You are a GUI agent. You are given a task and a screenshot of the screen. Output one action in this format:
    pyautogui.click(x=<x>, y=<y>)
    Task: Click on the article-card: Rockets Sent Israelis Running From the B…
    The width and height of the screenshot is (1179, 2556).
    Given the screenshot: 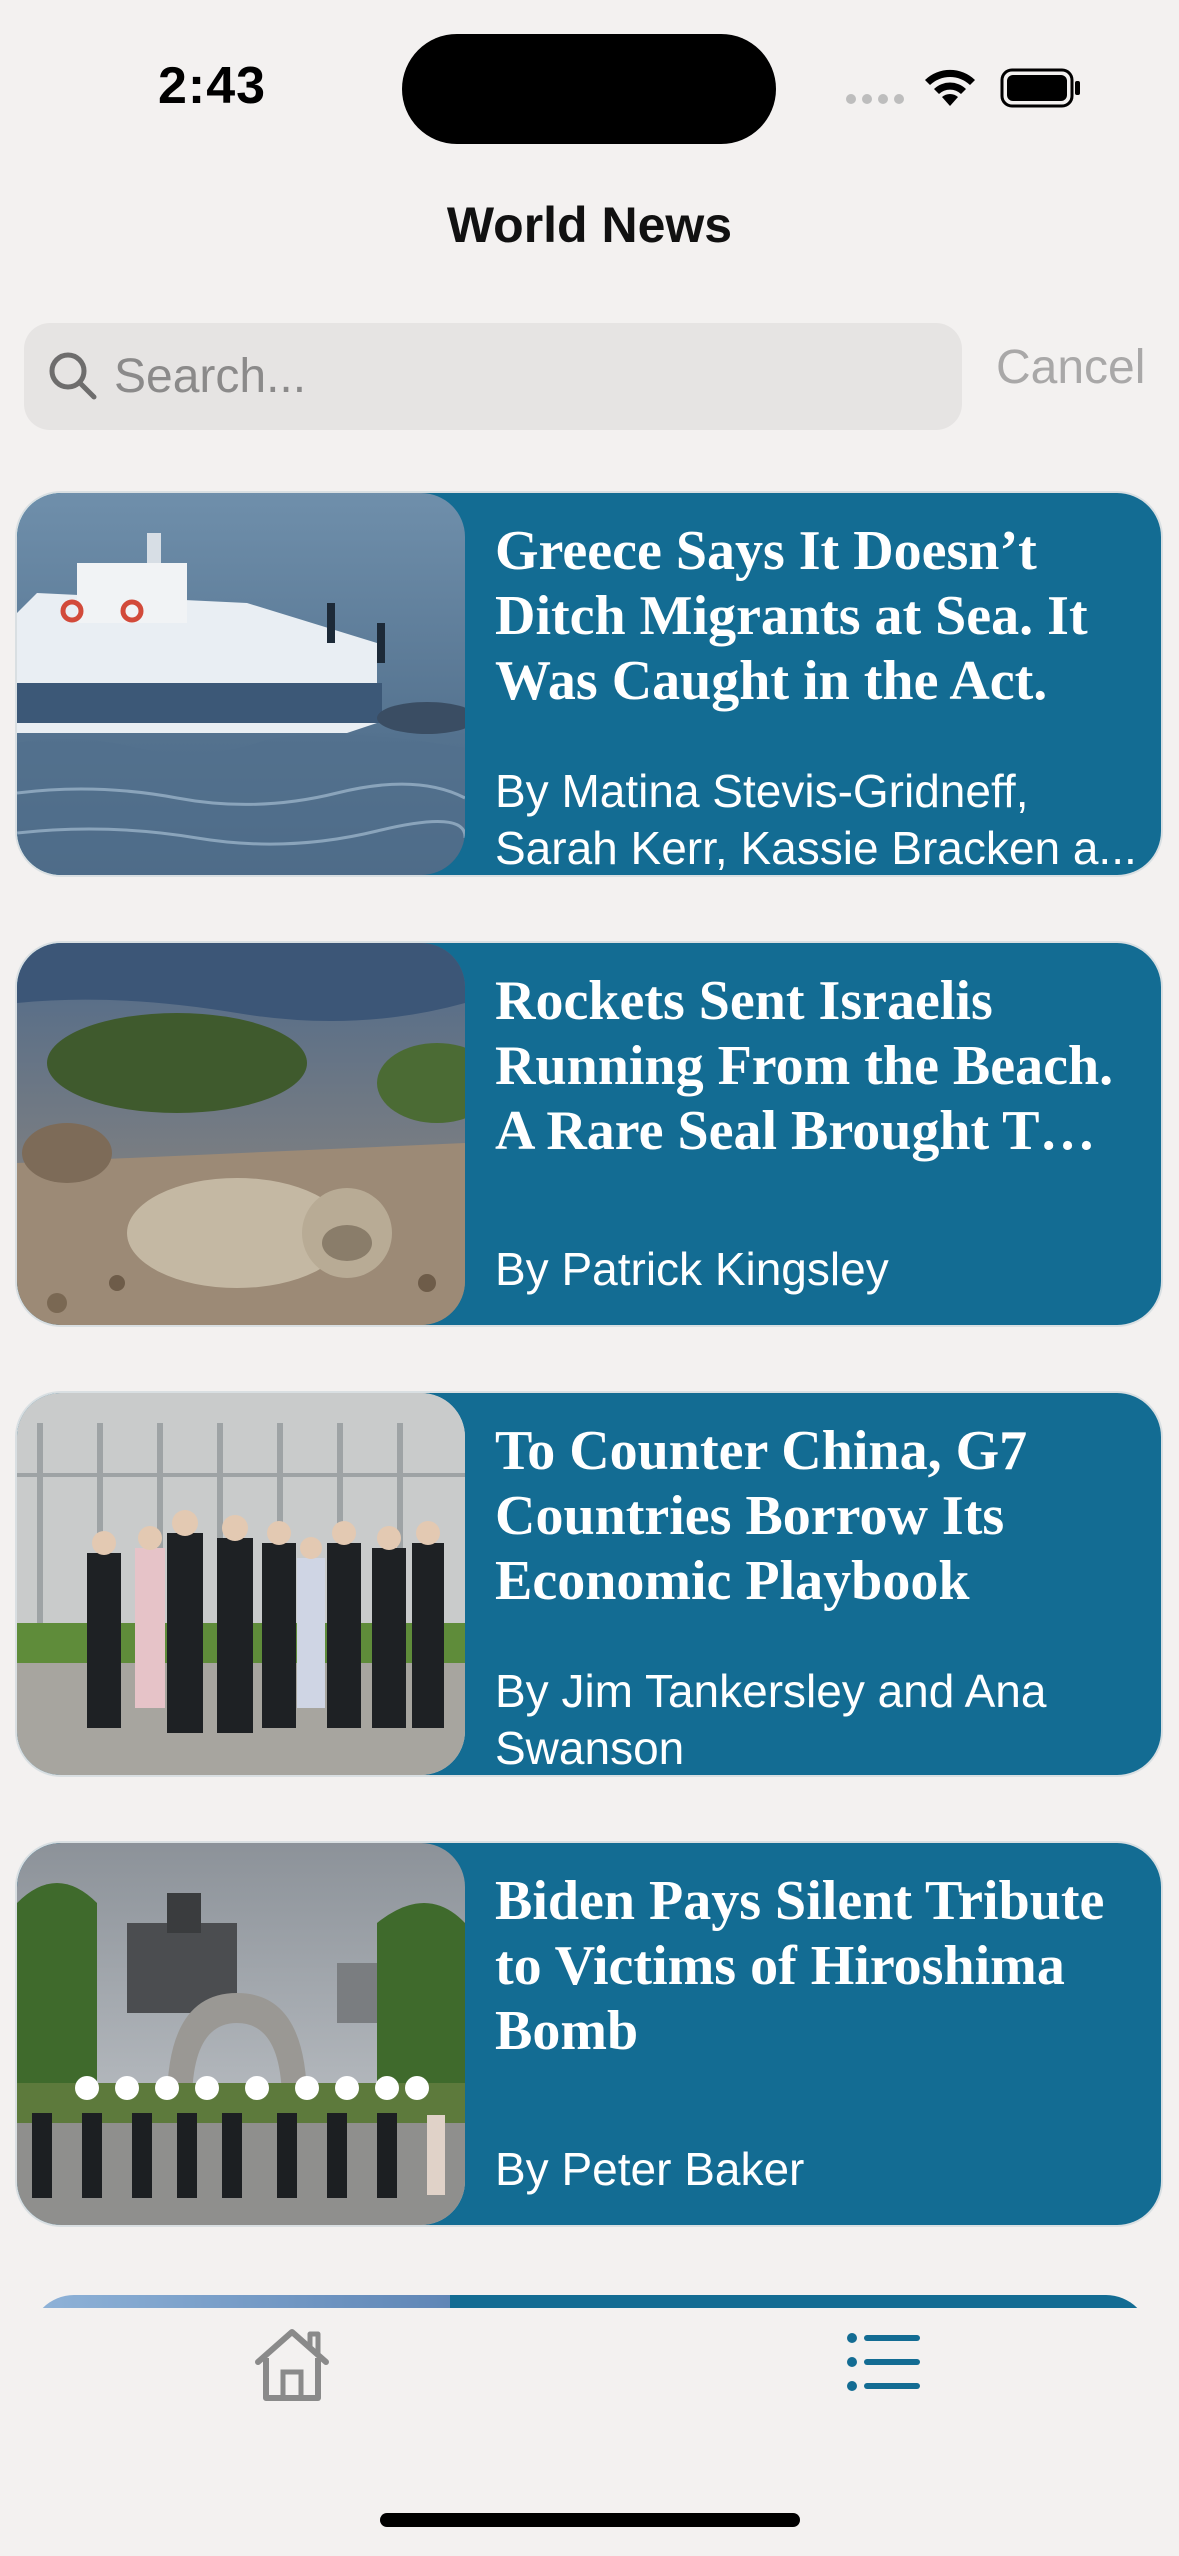 What is the action you would take?
    pyautogui.click(x=589, y=1134)
    